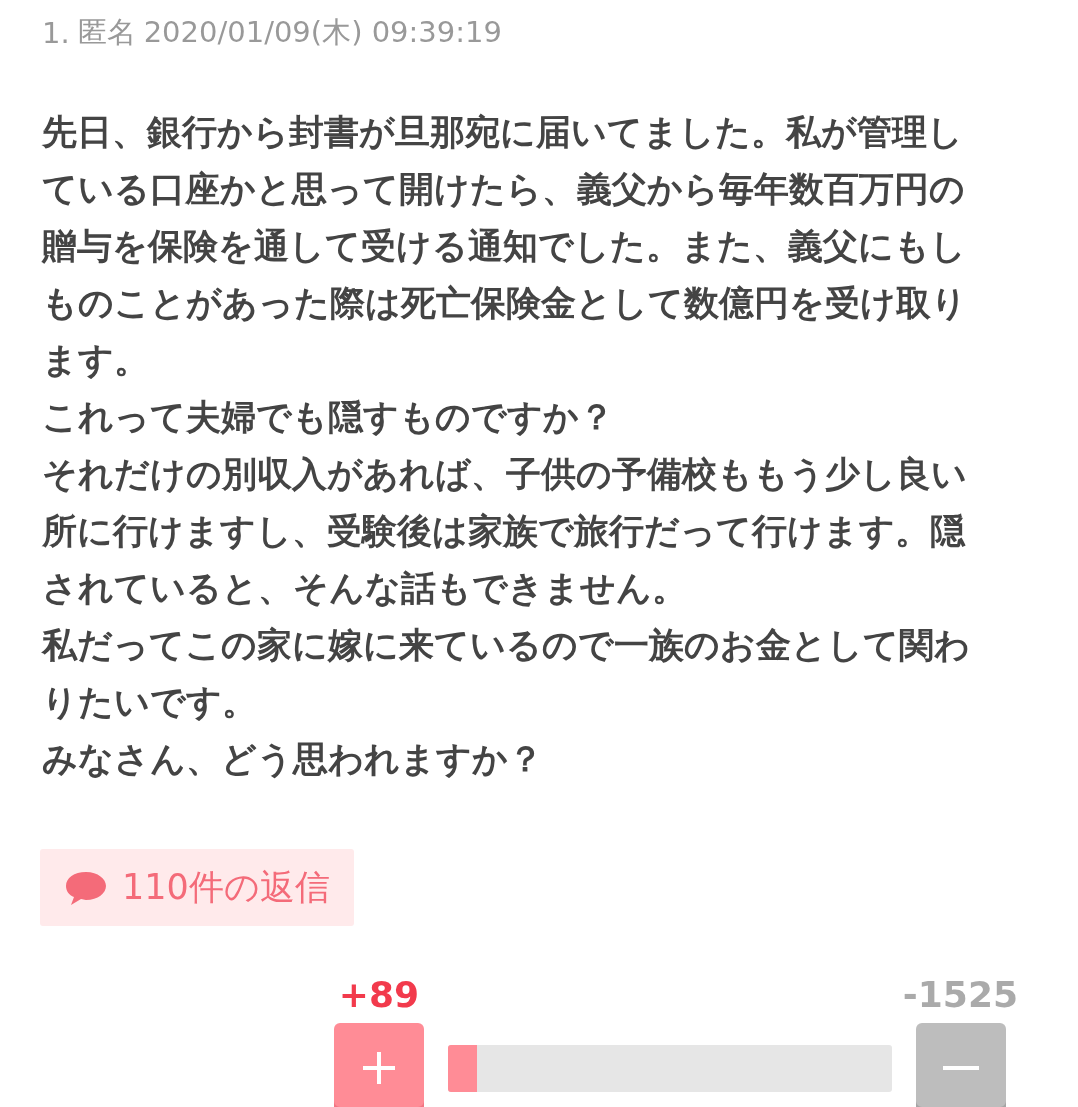  Describe the element at coordinates (106, 32) in the screenshot. I see `author-name: 匿名` at that location.